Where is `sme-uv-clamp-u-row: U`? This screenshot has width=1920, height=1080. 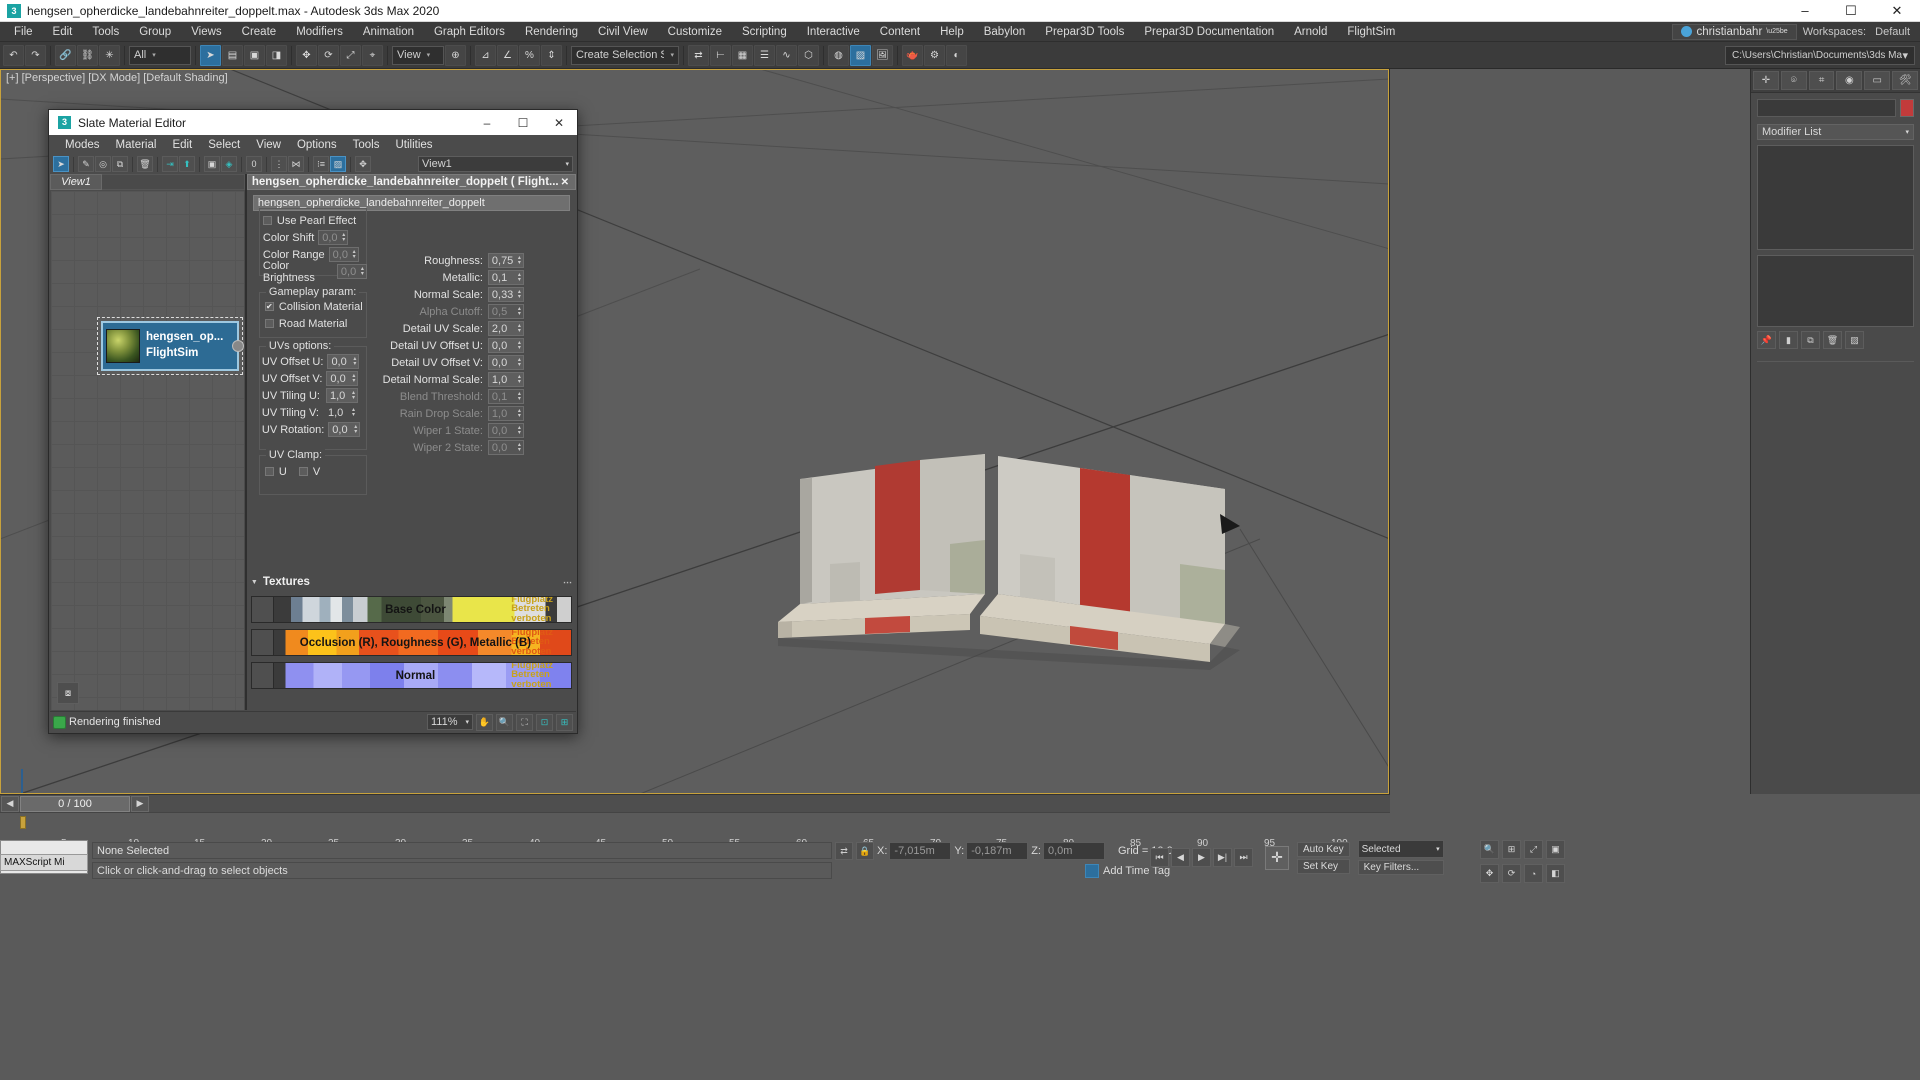 sme-uv-clamp-u-row: U is located at coordinates (275, 471).